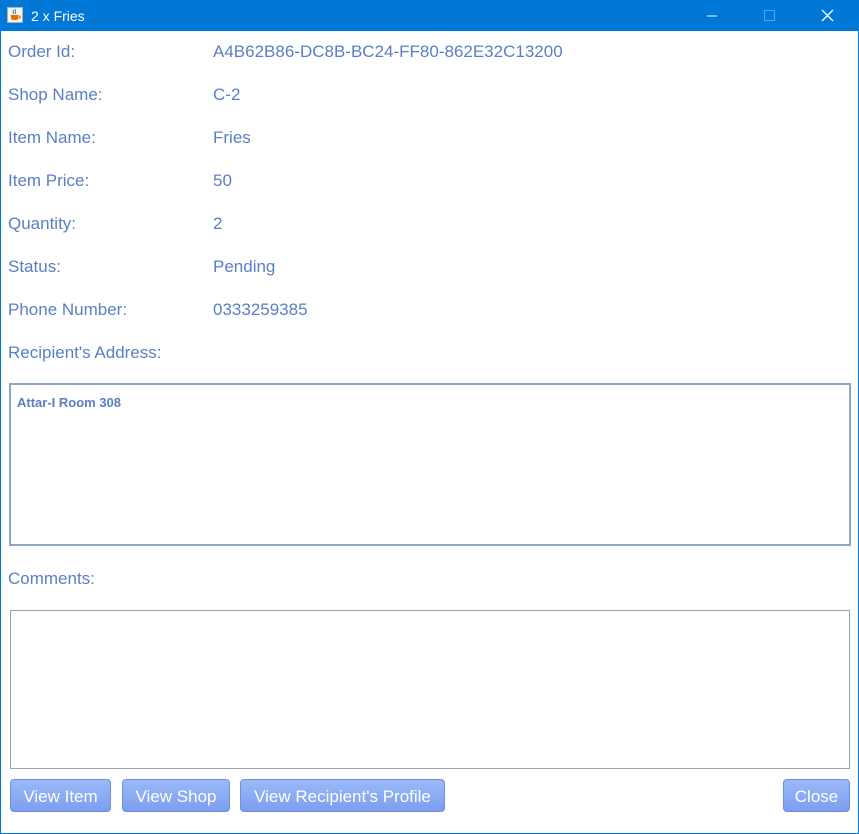 This screenshot has height=834, width=859. I want to click on close-icon, so click(827, 15).